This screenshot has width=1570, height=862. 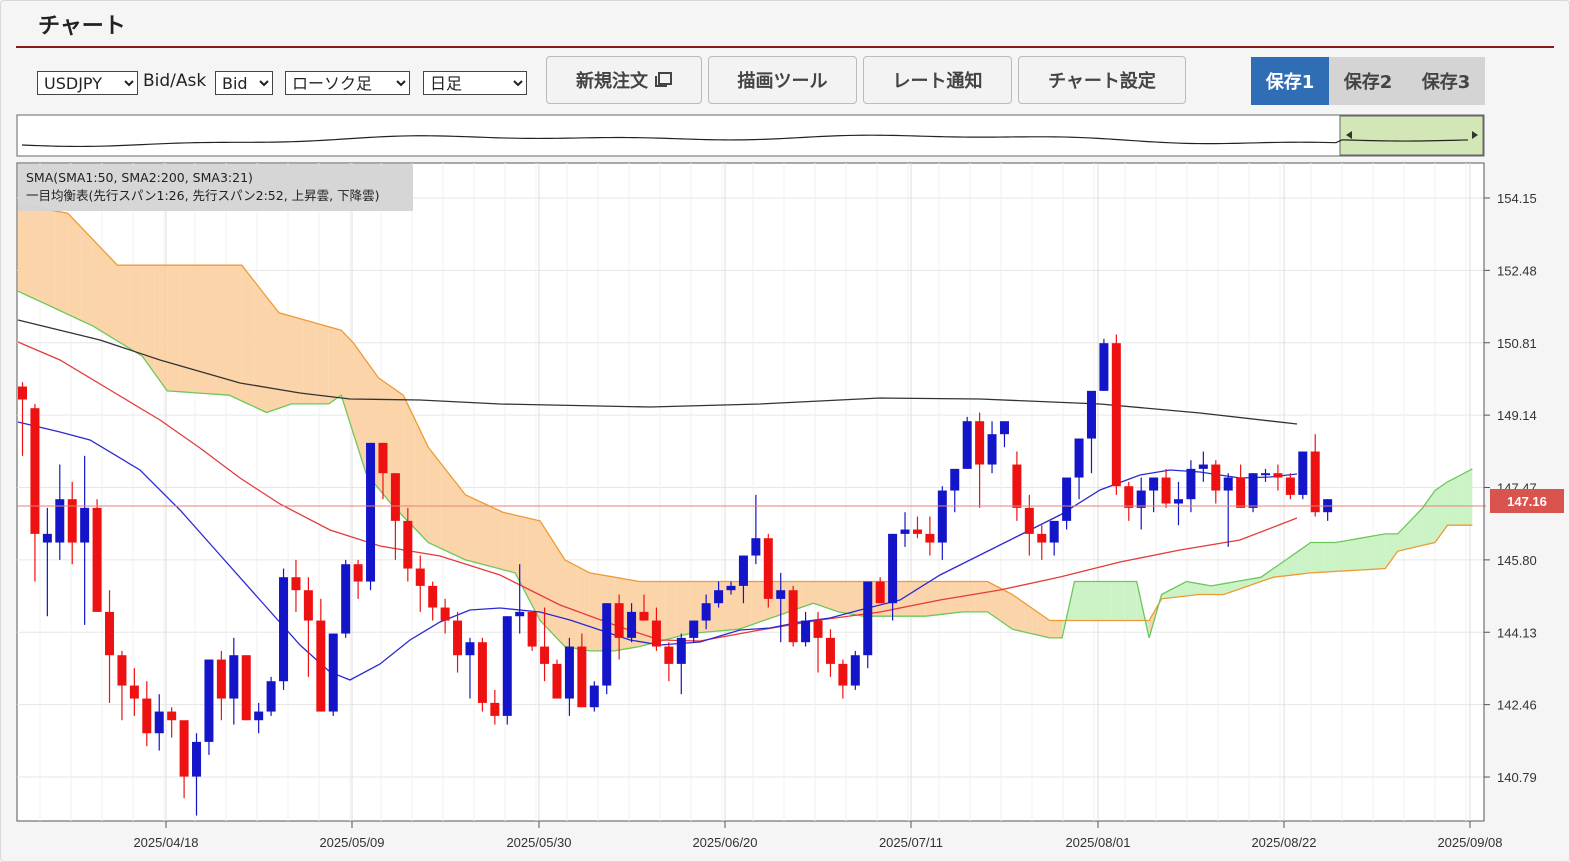 What do you see at coordinates (1411, 135) in the screenshot?
I see `navigator-range-window` at bounding box center [1411, 135].